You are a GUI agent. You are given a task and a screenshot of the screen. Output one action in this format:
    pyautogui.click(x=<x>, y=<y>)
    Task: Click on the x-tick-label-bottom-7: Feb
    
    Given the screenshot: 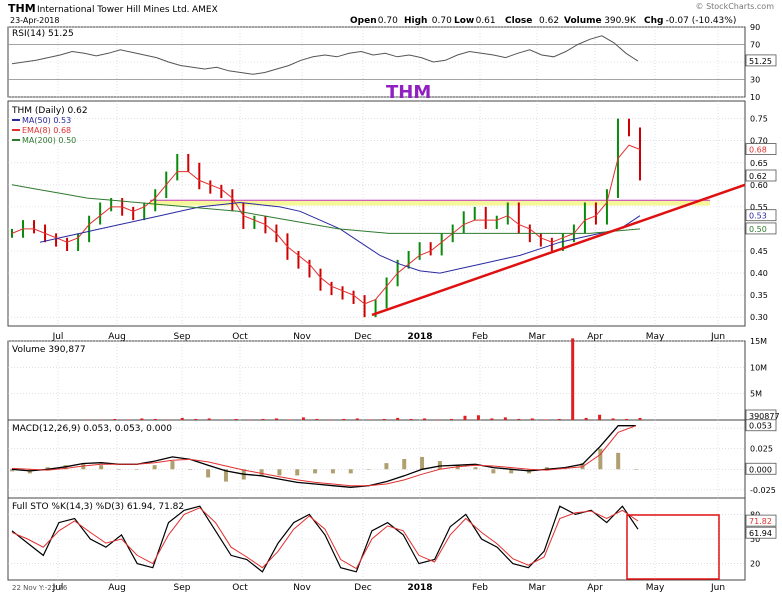 What is the action you would take?
    pyautogui.click(x=480, y=587)
    